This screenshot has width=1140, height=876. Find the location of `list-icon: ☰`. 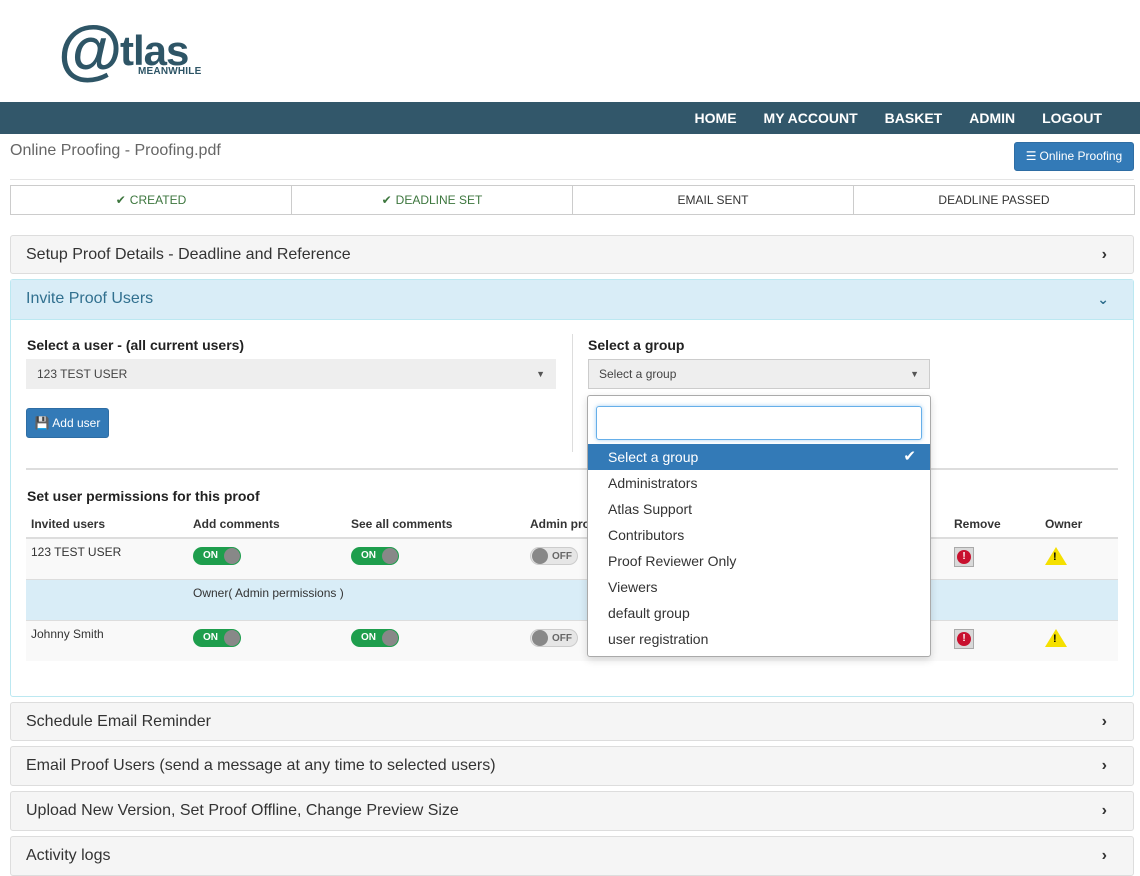

list-icon: ☰ is located at coordinates (1031, 156).